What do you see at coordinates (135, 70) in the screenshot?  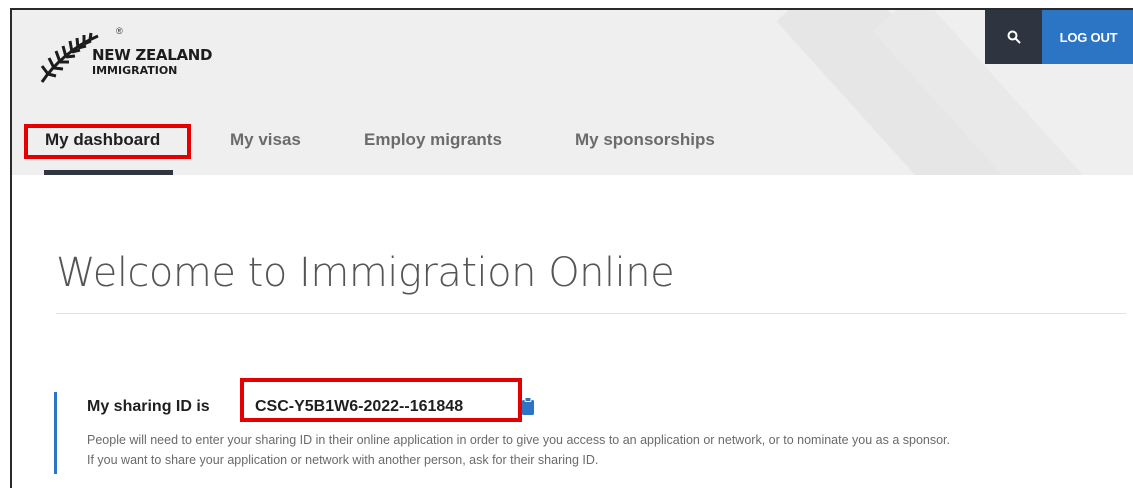 I see `logo-text-line2: IMMIGRATION` at bounding box center [135, 70].